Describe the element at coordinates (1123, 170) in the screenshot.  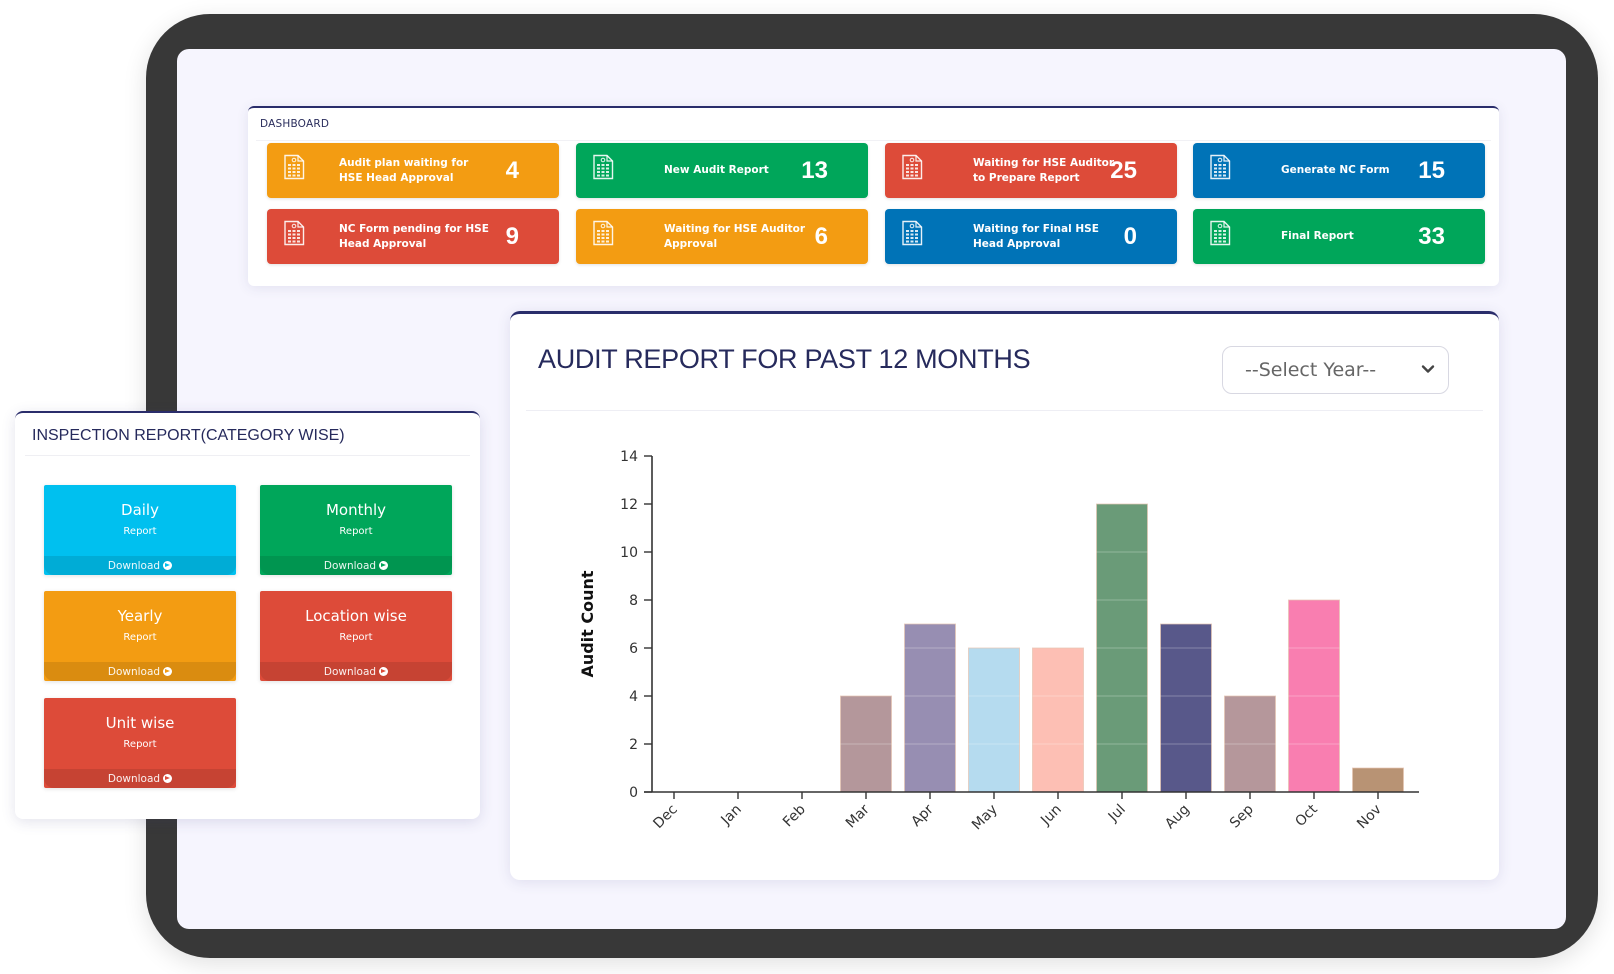
I see `stat-card-count: 25` at that location.